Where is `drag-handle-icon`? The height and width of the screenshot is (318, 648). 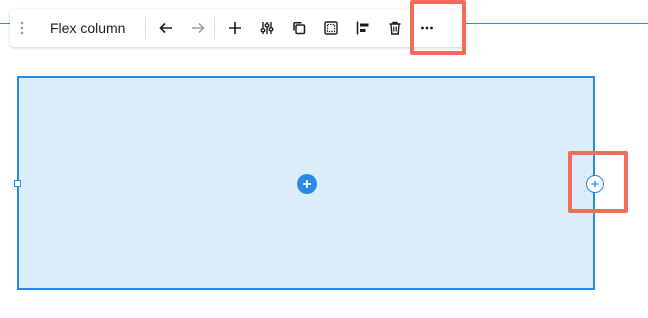
drag-handle-icon is located at coordinates (22, 28).